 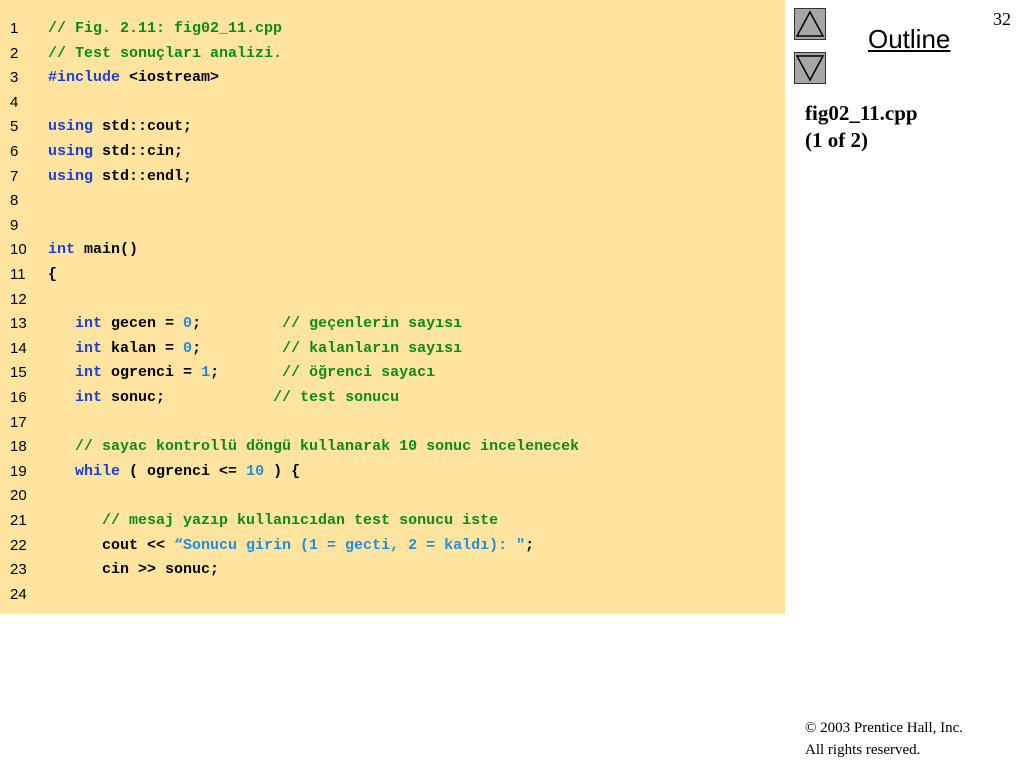 What do you see at coordinates (18, 348) in the screenshot?
I see `line-number: 14` at bounding box center [18, 348].